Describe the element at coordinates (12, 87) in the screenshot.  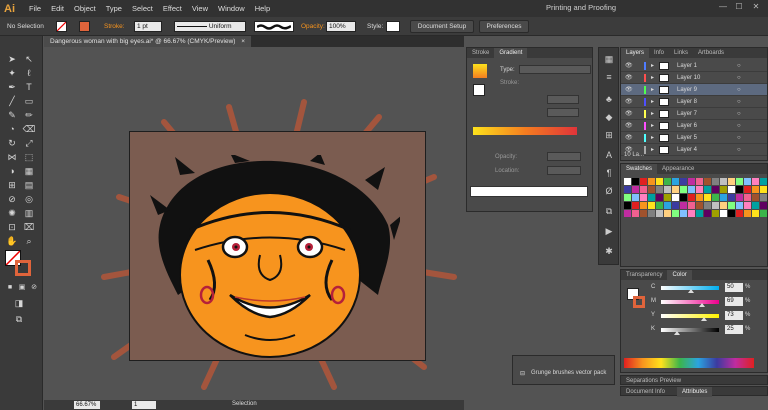
I see `pen-tool-icon: ✒` at that location.